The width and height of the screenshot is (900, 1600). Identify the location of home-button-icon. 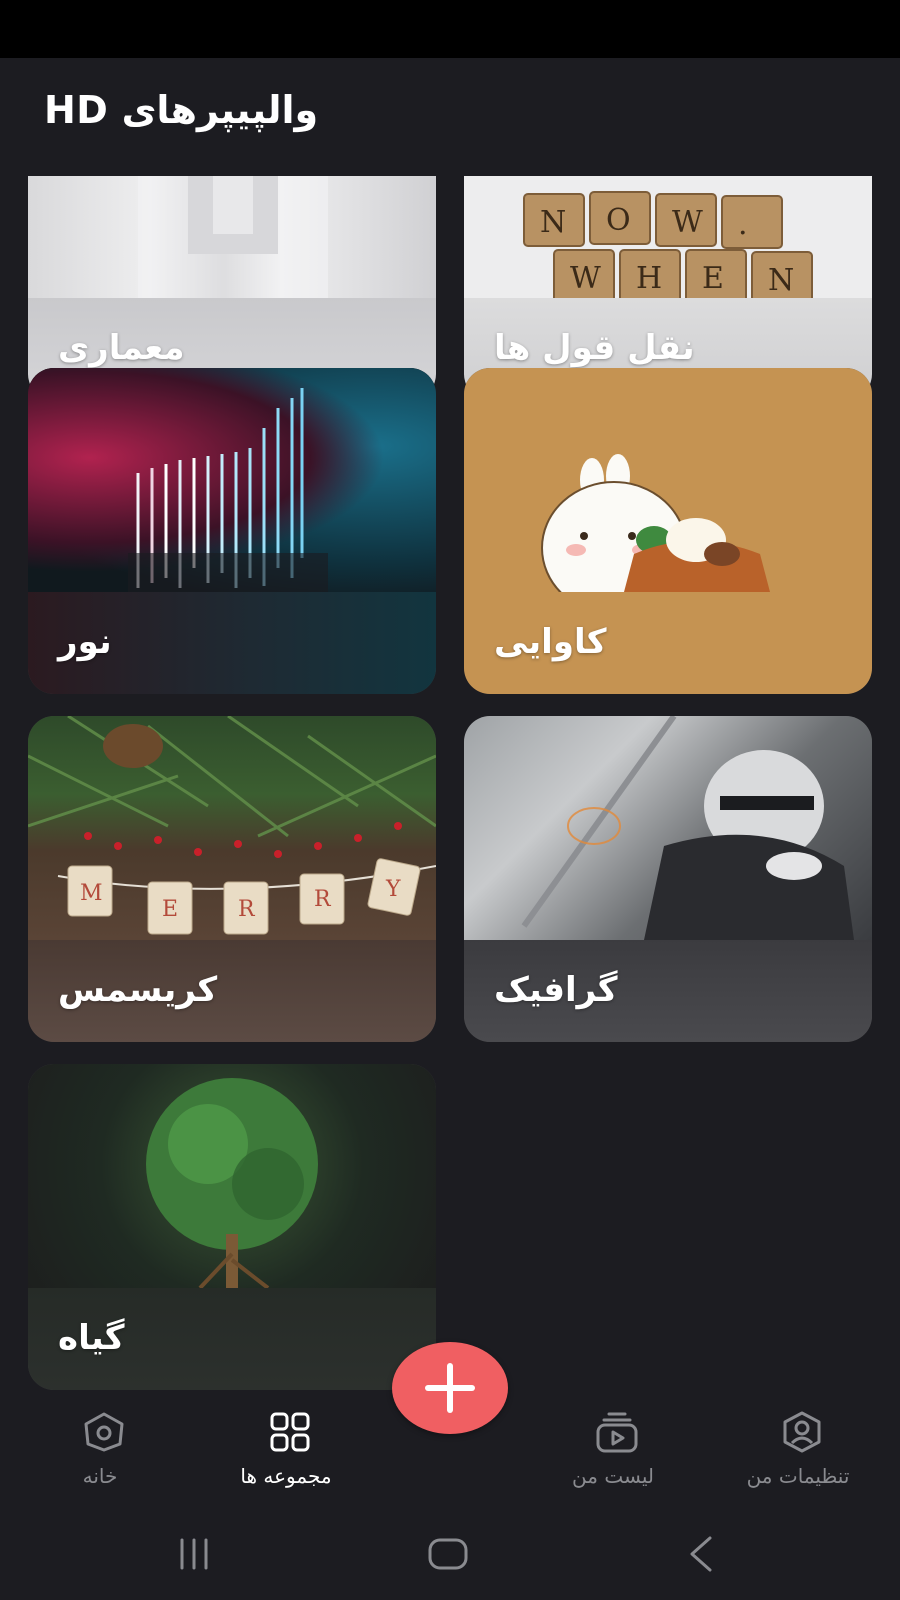
(448, 1554).